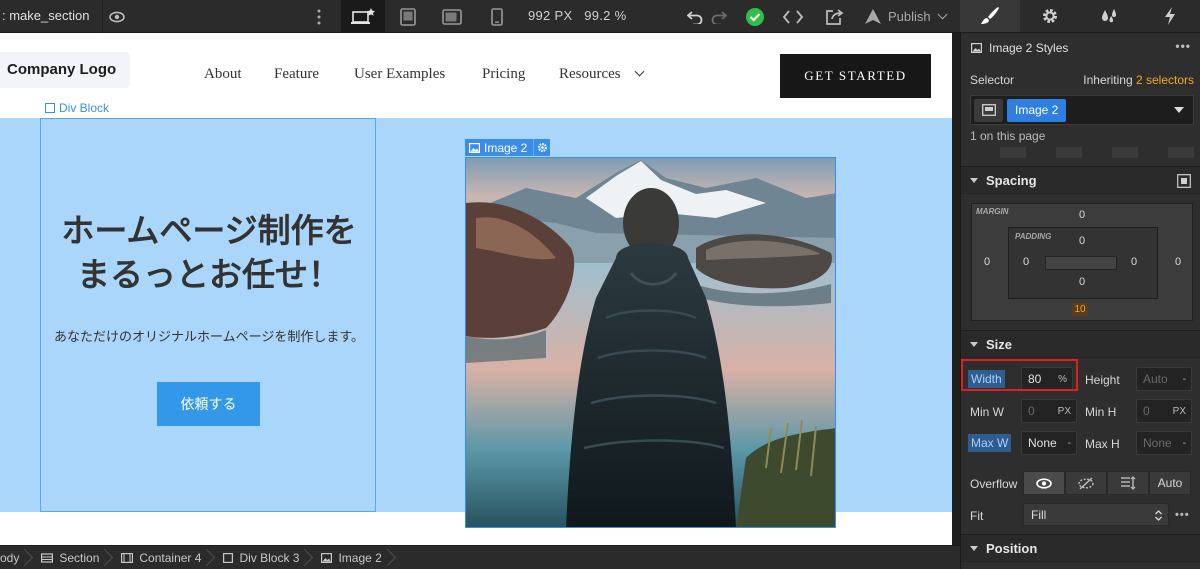  What do you see at coordinates (208, 404) in the screenshot?
I see `request-button: 依頼する` at bounding box center [208, 404].